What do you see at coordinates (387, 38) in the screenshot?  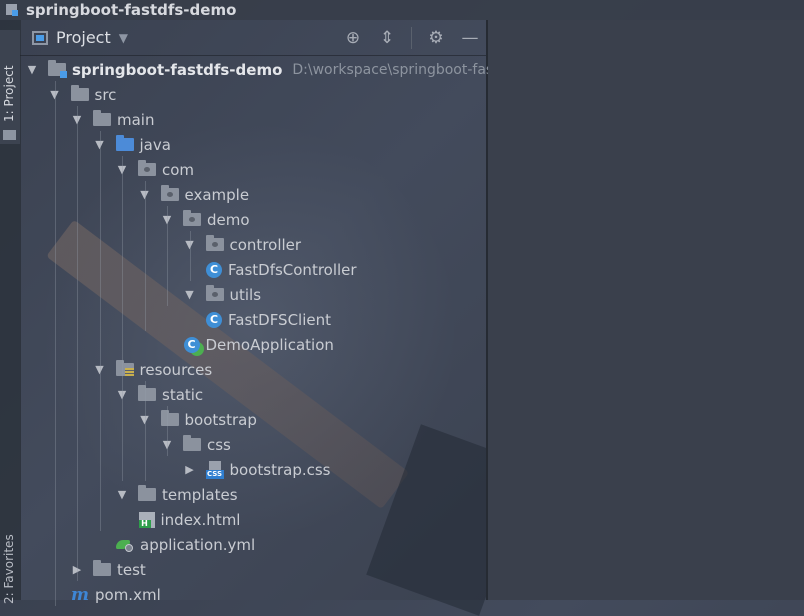 I see `collapse-all-icon: ⇕` at bounding box center [387, 38].